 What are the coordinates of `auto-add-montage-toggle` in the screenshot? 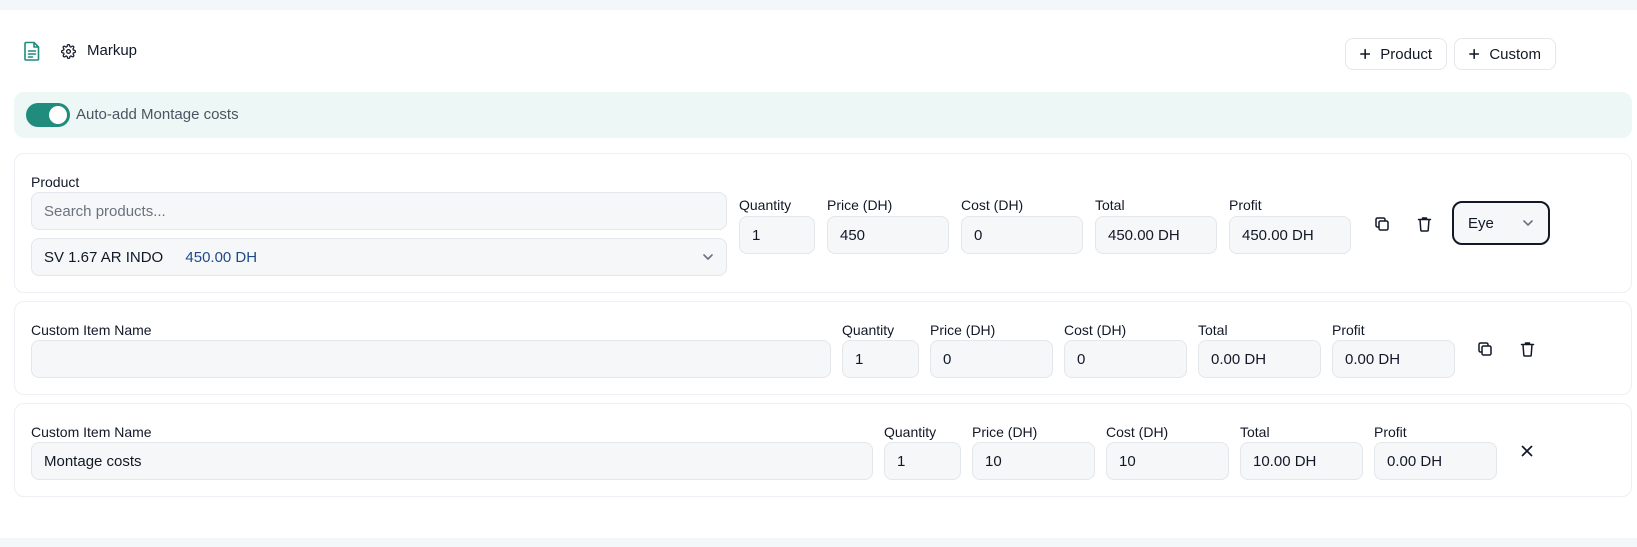 It's located at (48, 115).